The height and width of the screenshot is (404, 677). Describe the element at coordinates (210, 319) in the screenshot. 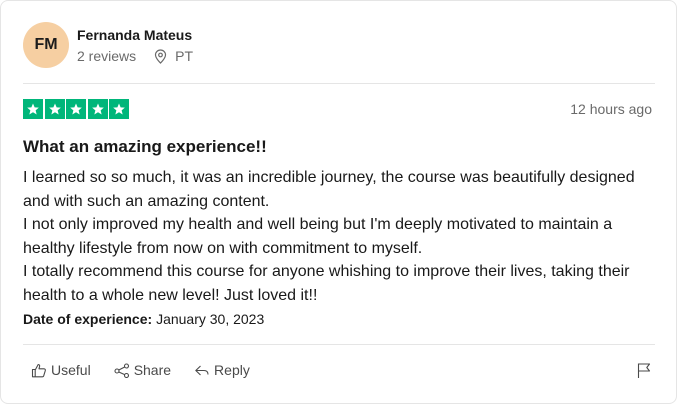

I see `experience-date: January 30, 2023` at that location.